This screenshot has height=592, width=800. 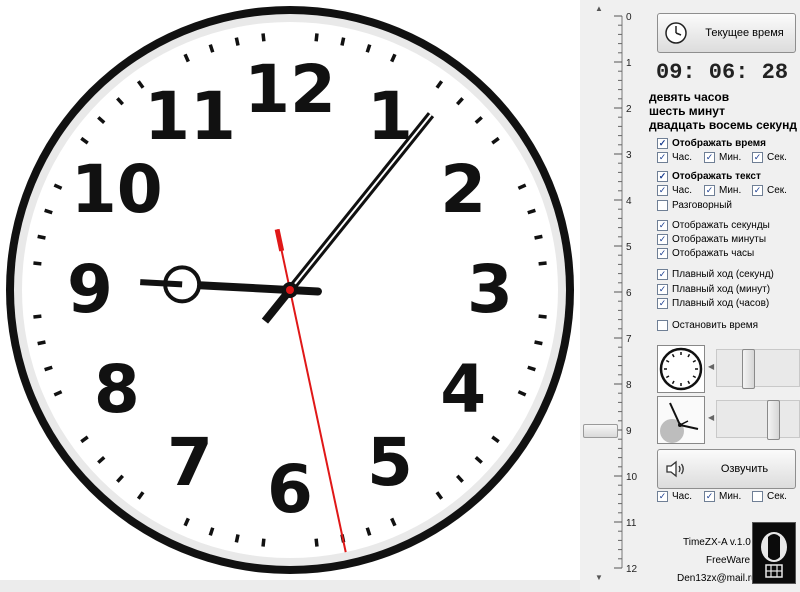 I want to click on colloquial-checkbox: Разговорный, so click(x=694, y=205).